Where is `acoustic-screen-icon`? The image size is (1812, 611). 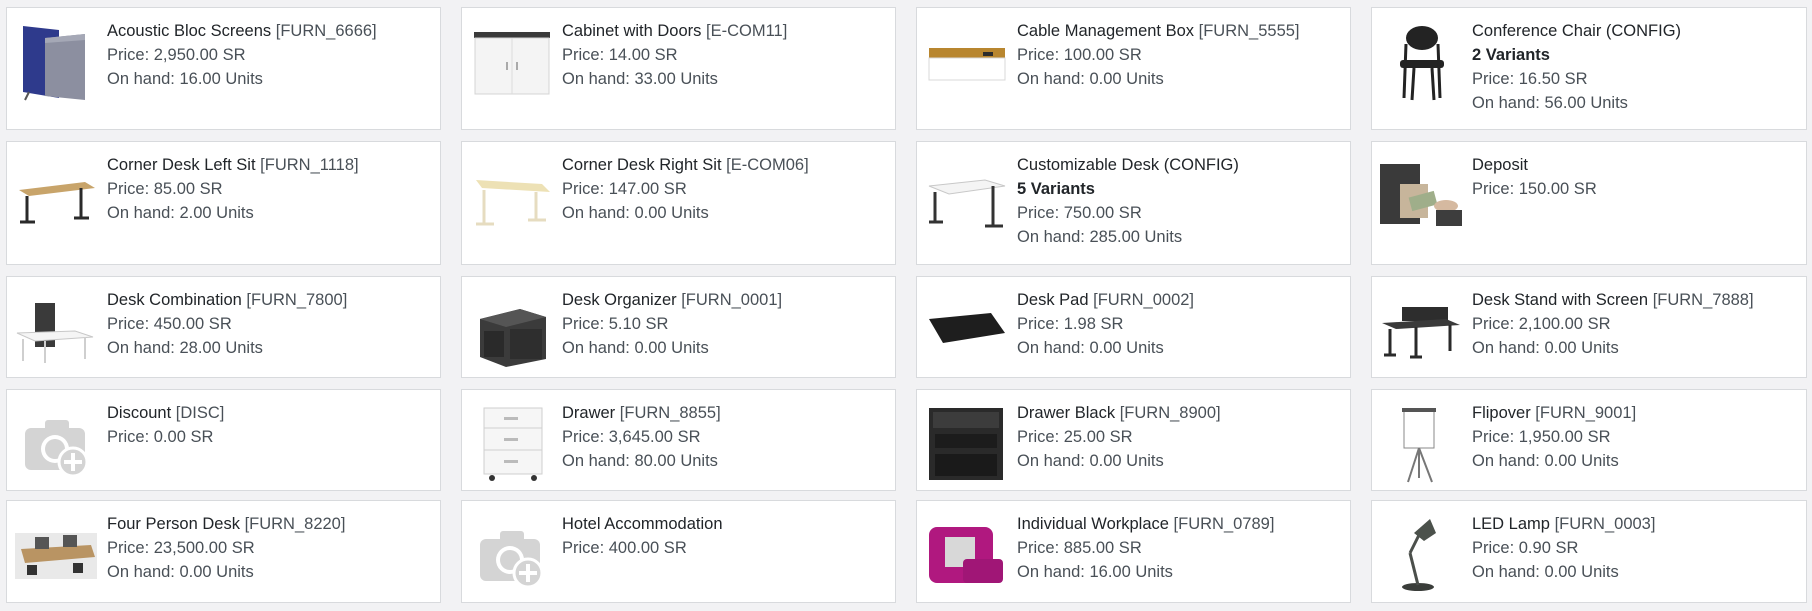
acoustic-screen-icon is located at coordinates (56, 61).